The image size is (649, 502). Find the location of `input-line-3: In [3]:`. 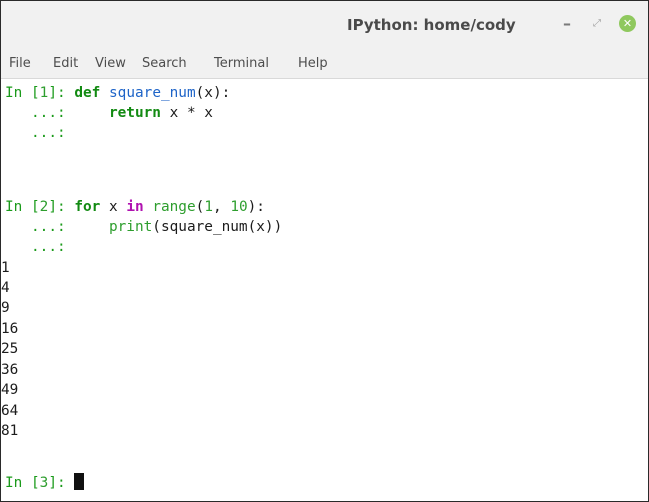

input-line-3: In [3]: is located at coordinates (45, 483).